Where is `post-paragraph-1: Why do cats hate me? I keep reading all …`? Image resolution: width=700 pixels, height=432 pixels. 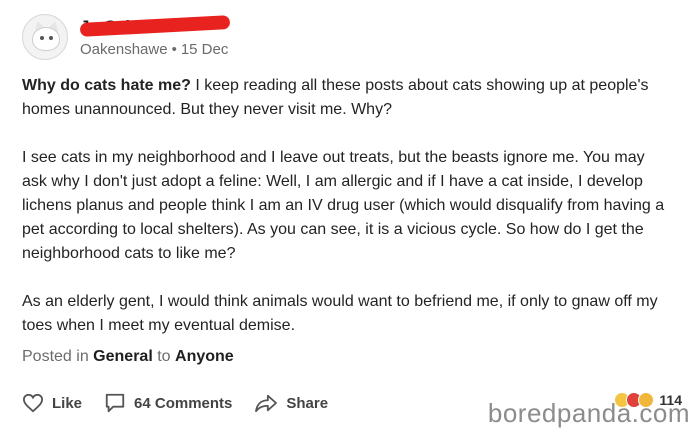
post-paragraph-1: Why do cats hate me? I keep reading all … is located at coordinates (347, 98).